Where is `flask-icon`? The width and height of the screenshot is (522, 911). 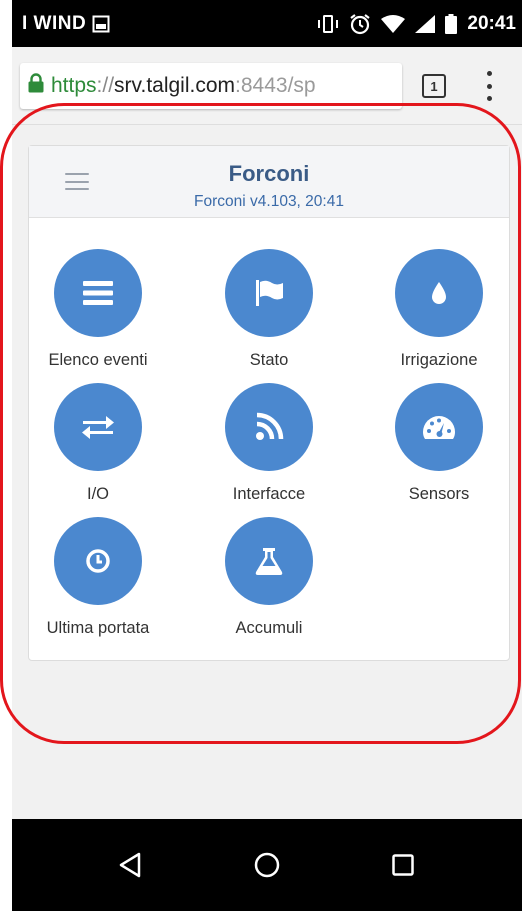
flask-icon is located at coordinates (269, 561).